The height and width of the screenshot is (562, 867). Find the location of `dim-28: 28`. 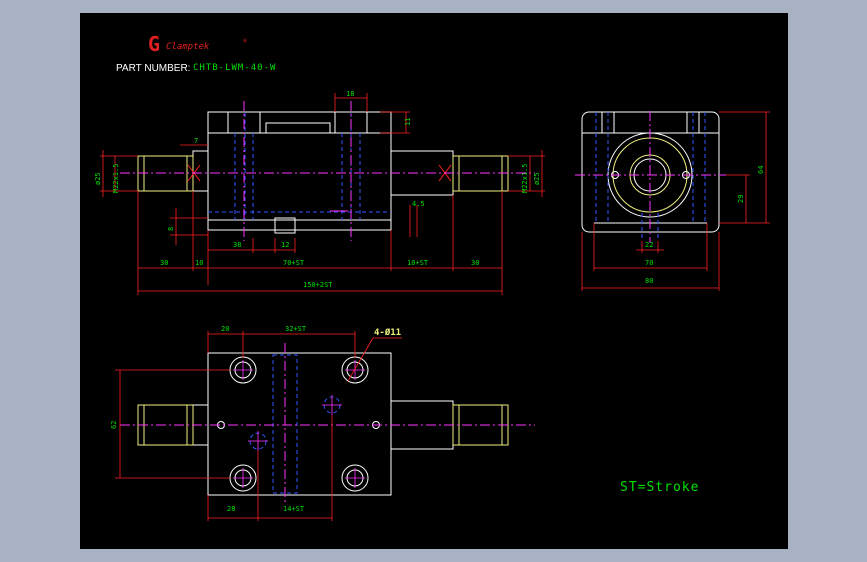

dim-28: 28 is located at coordinates (231, 509).